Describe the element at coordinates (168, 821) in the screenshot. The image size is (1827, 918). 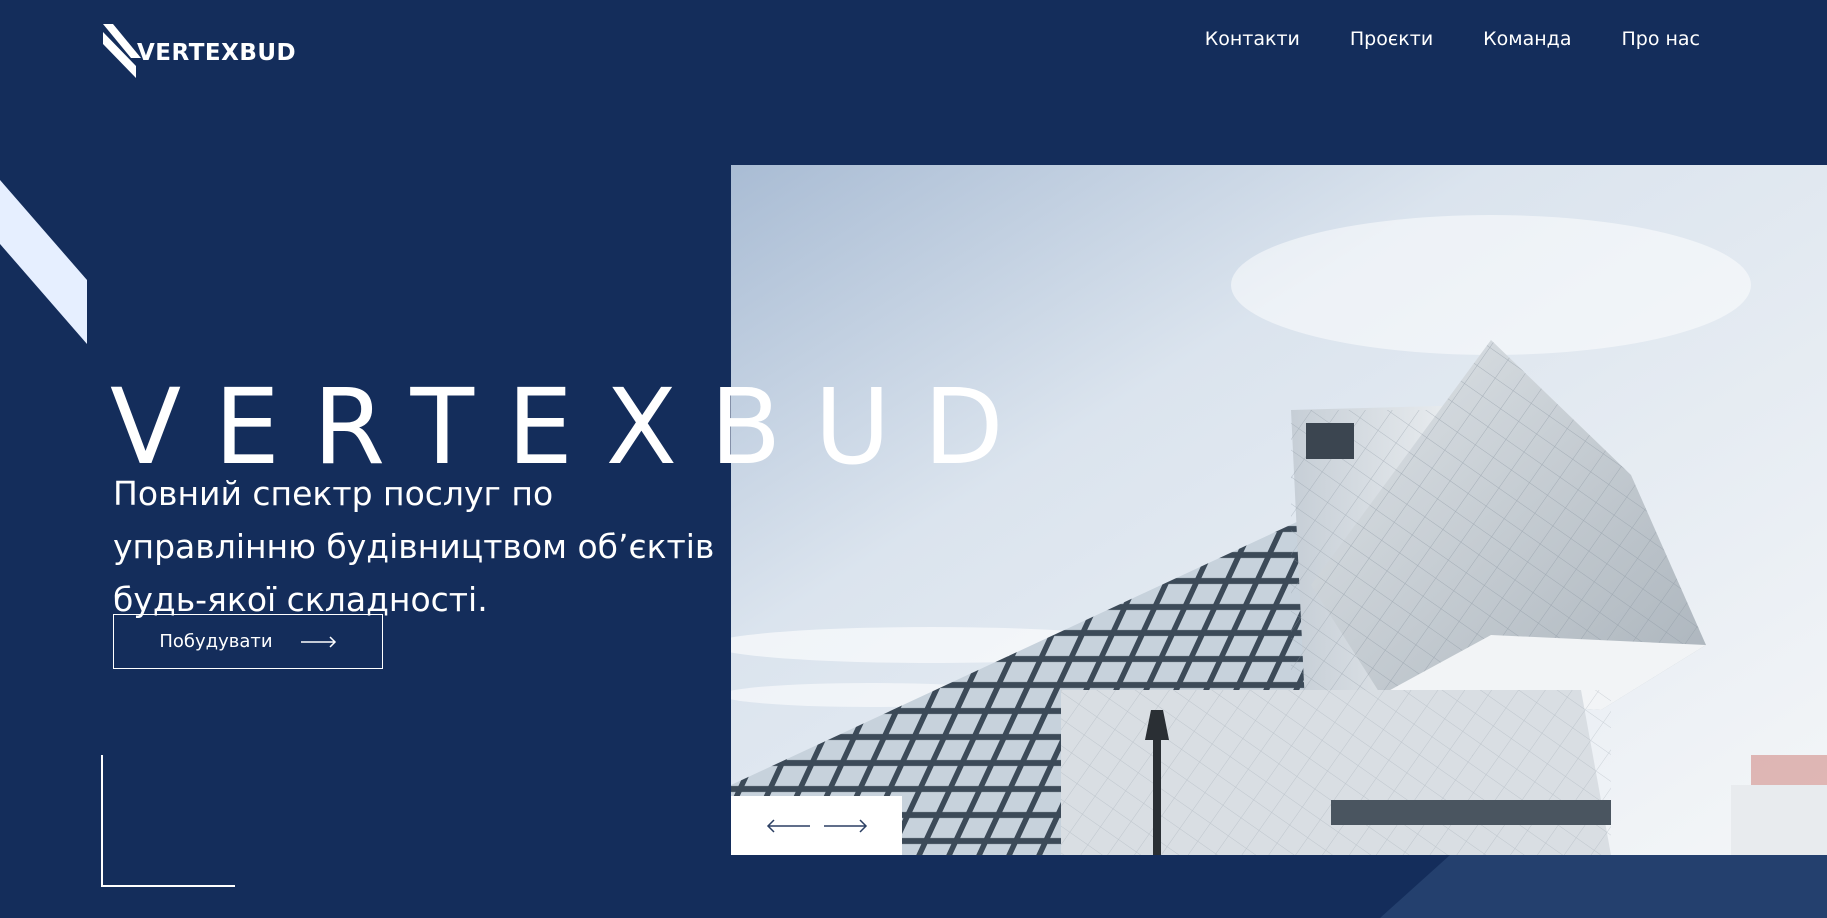
I see `corner-decoration` at that location.